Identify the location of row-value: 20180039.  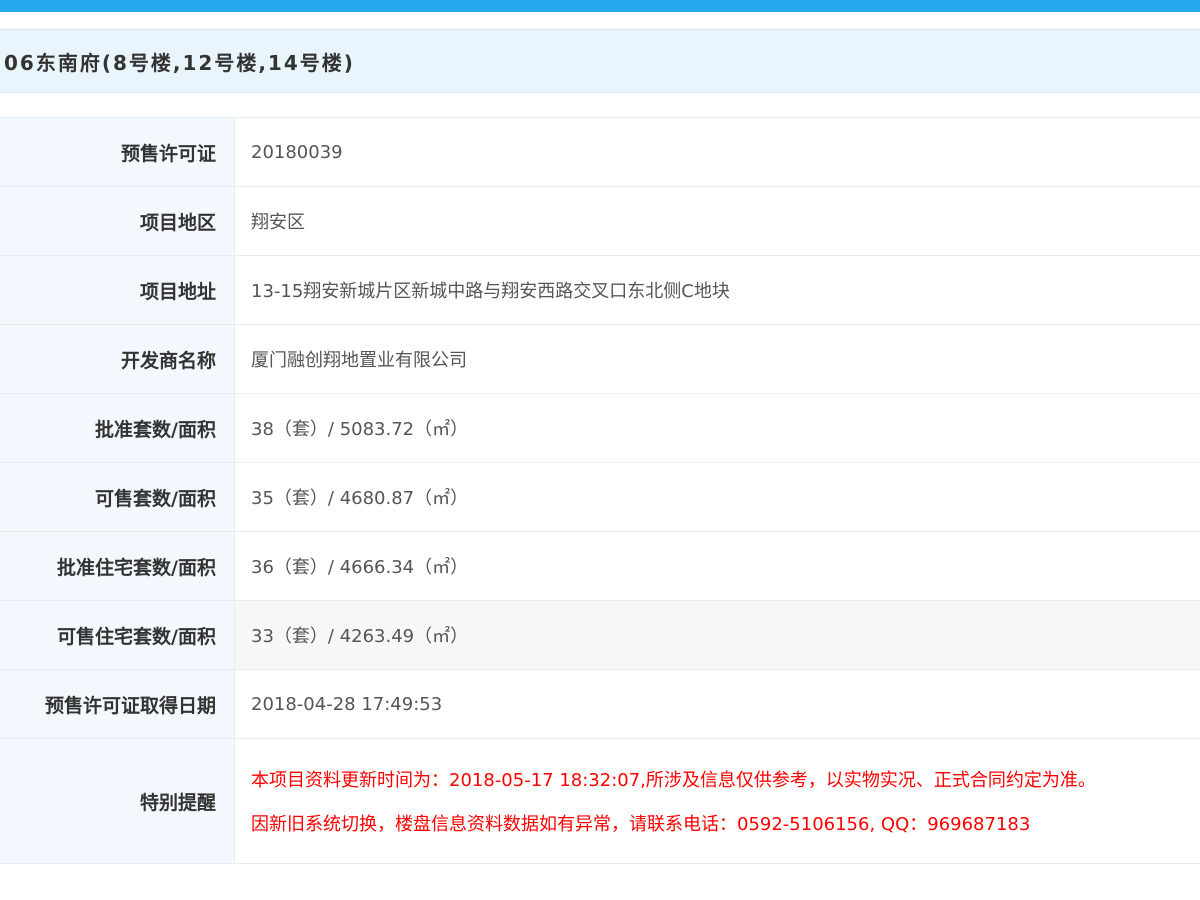
(297, 152).